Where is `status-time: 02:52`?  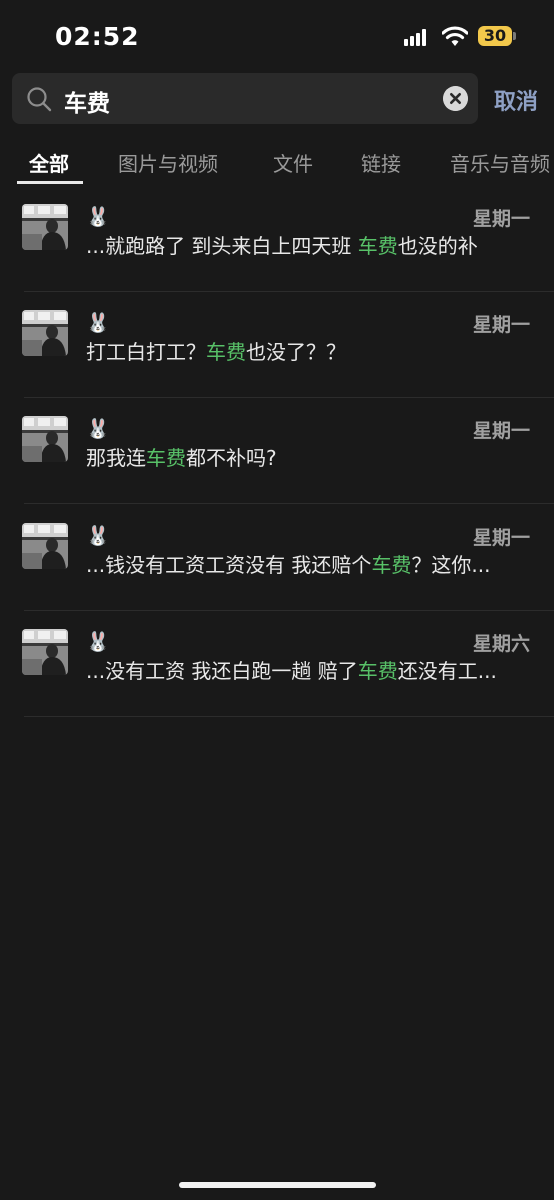 status-time: 02:52 is located at coordinates (97, 36).